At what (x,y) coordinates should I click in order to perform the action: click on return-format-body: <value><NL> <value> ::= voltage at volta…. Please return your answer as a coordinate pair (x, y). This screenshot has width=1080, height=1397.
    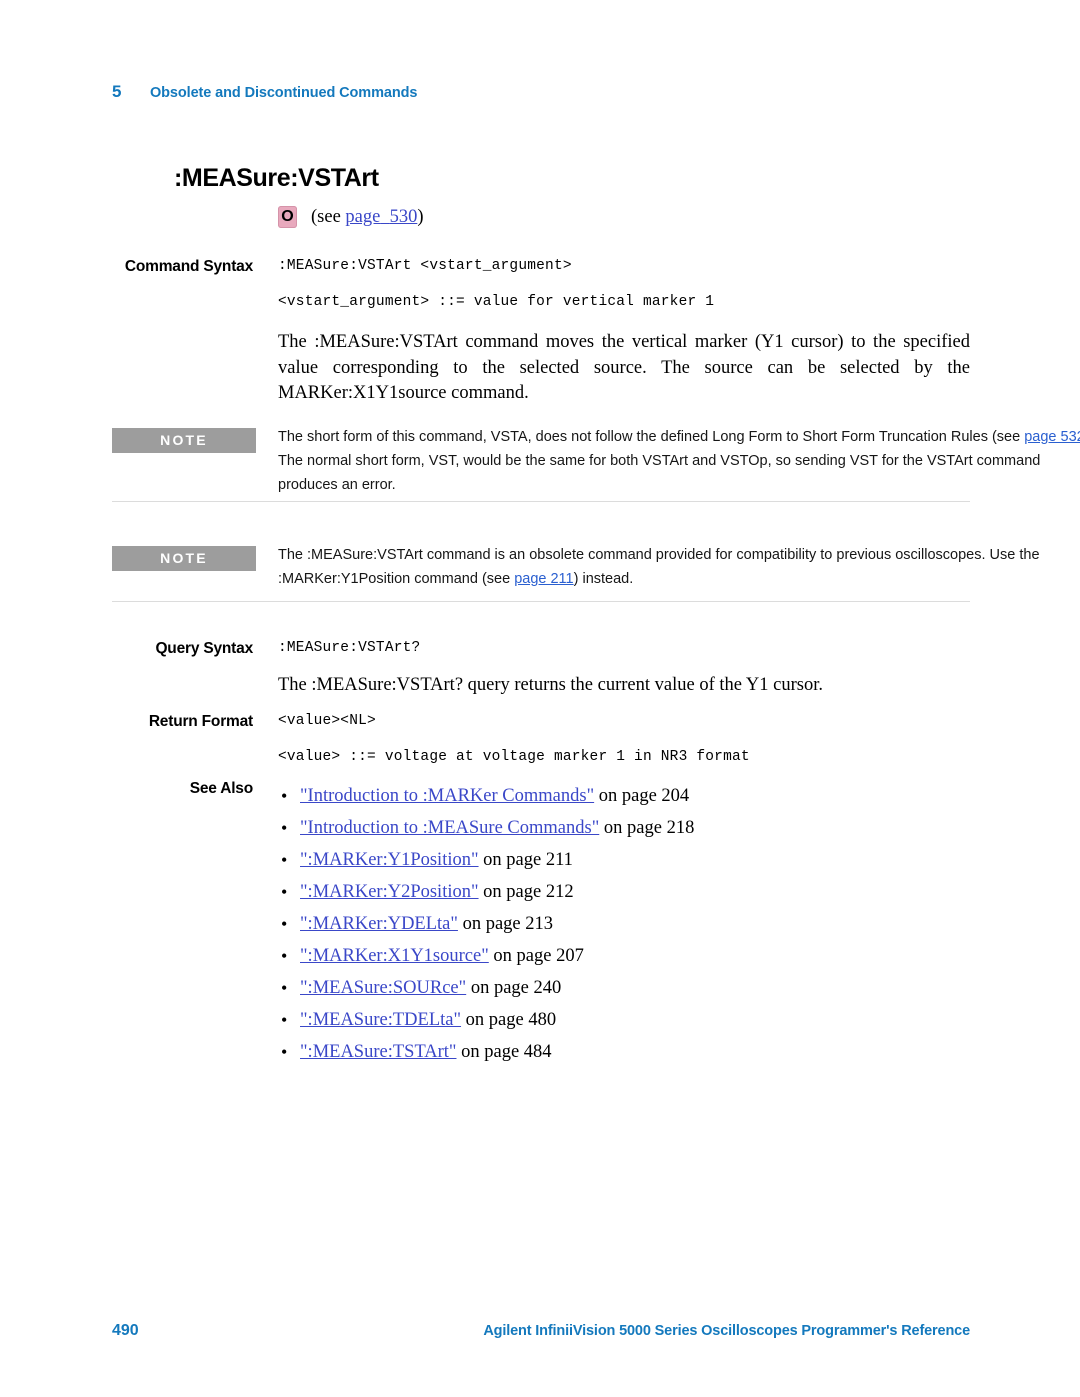
    Looking at the image, I should click on (624, 739).